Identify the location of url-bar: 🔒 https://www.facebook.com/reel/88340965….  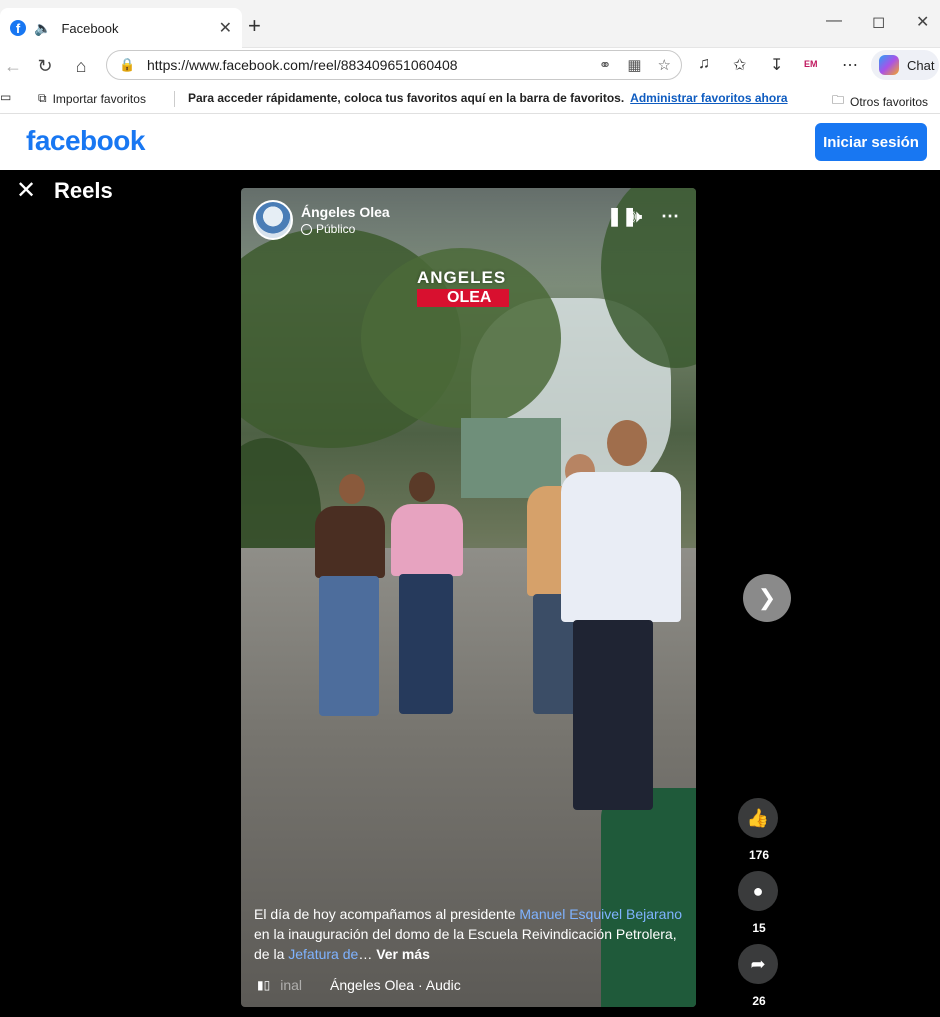
(394, 65).